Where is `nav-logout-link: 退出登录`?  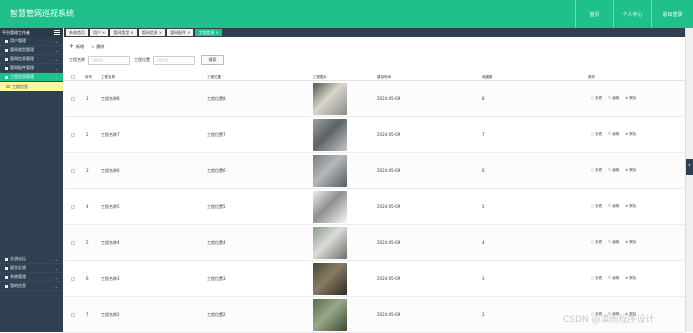
nav-logout-link: 退出登录 is located at coordinates (672, 14).